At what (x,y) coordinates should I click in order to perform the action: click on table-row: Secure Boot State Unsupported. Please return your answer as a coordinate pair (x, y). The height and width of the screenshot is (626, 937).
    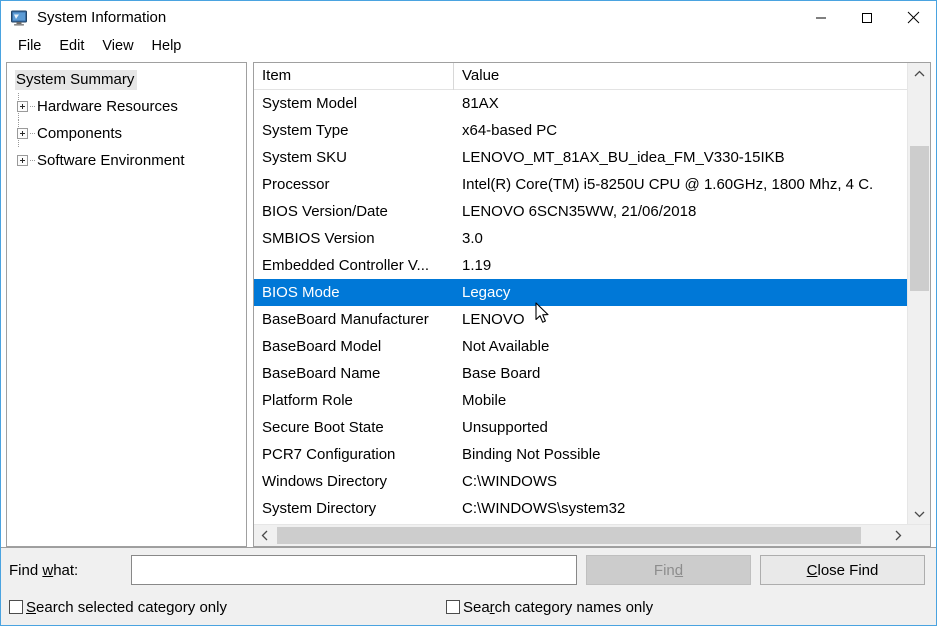
    Looking at the image, I should click on (580, 427).